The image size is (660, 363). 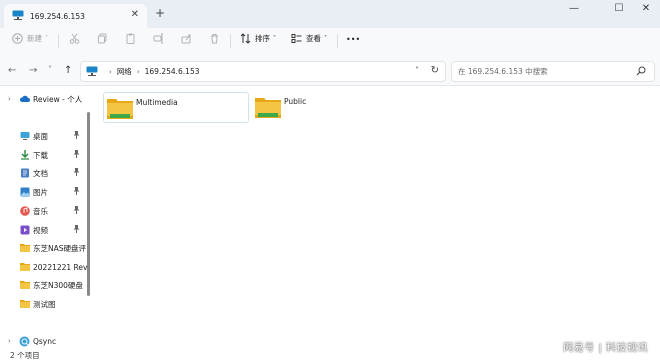 I want to click on breadcrumb-host: 169.254.6.153, so click(x=172, y=71).